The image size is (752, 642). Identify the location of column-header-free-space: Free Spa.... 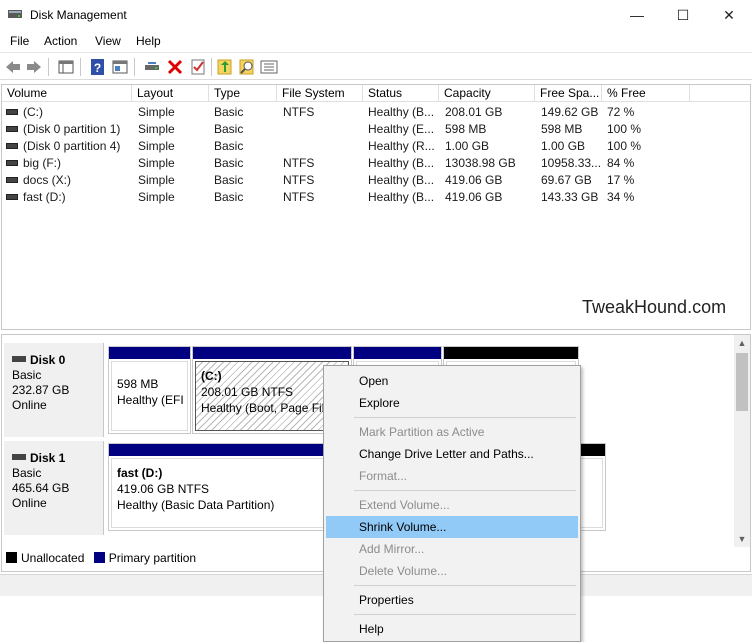
(568, 93).